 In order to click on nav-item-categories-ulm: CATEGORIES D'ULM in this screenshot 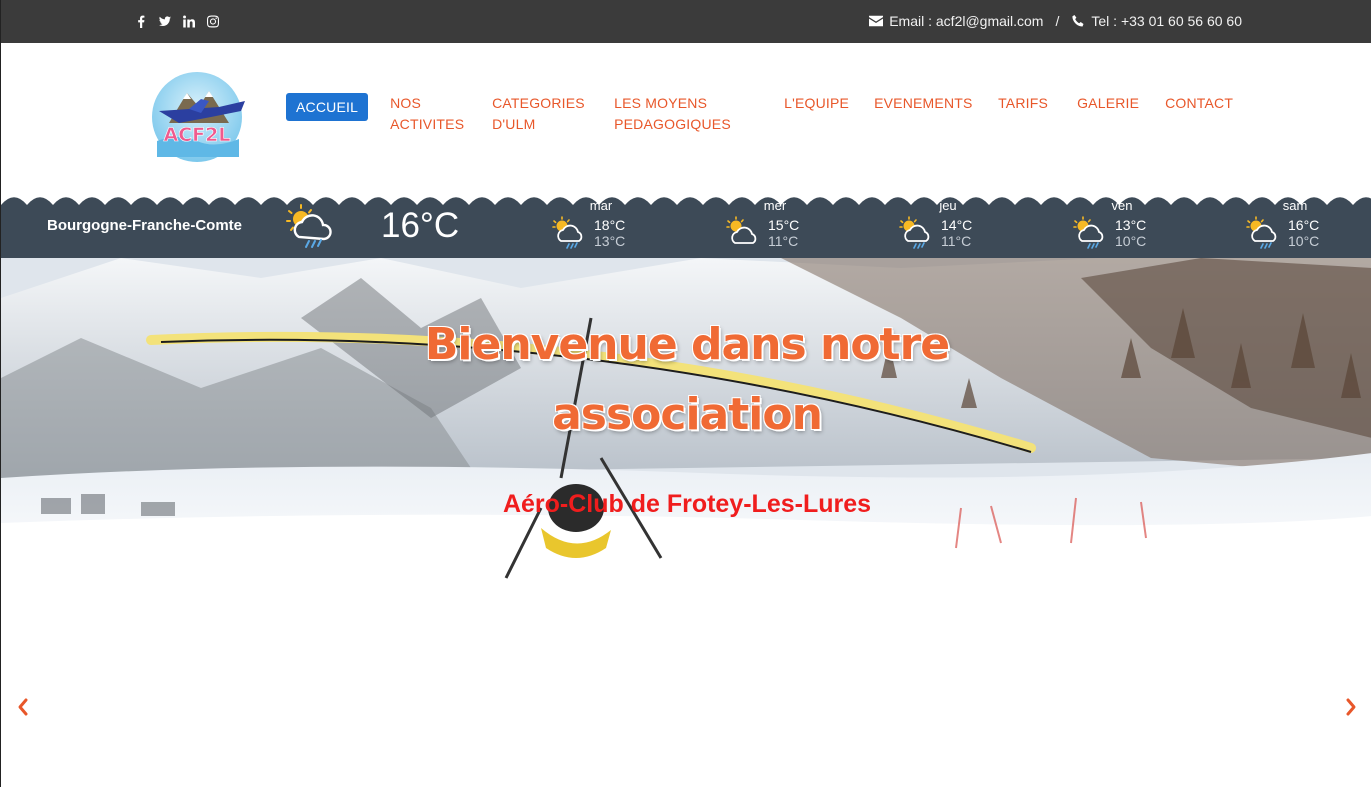, I will do `click(553, 114)`.